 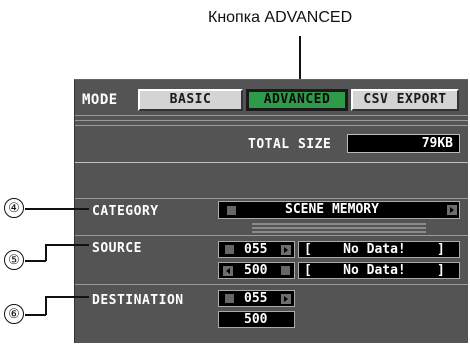 What do you see at coordinates (117, 248) in the screenshot?
I see `source-label: SOURCE` at bounding box center [117, 248].